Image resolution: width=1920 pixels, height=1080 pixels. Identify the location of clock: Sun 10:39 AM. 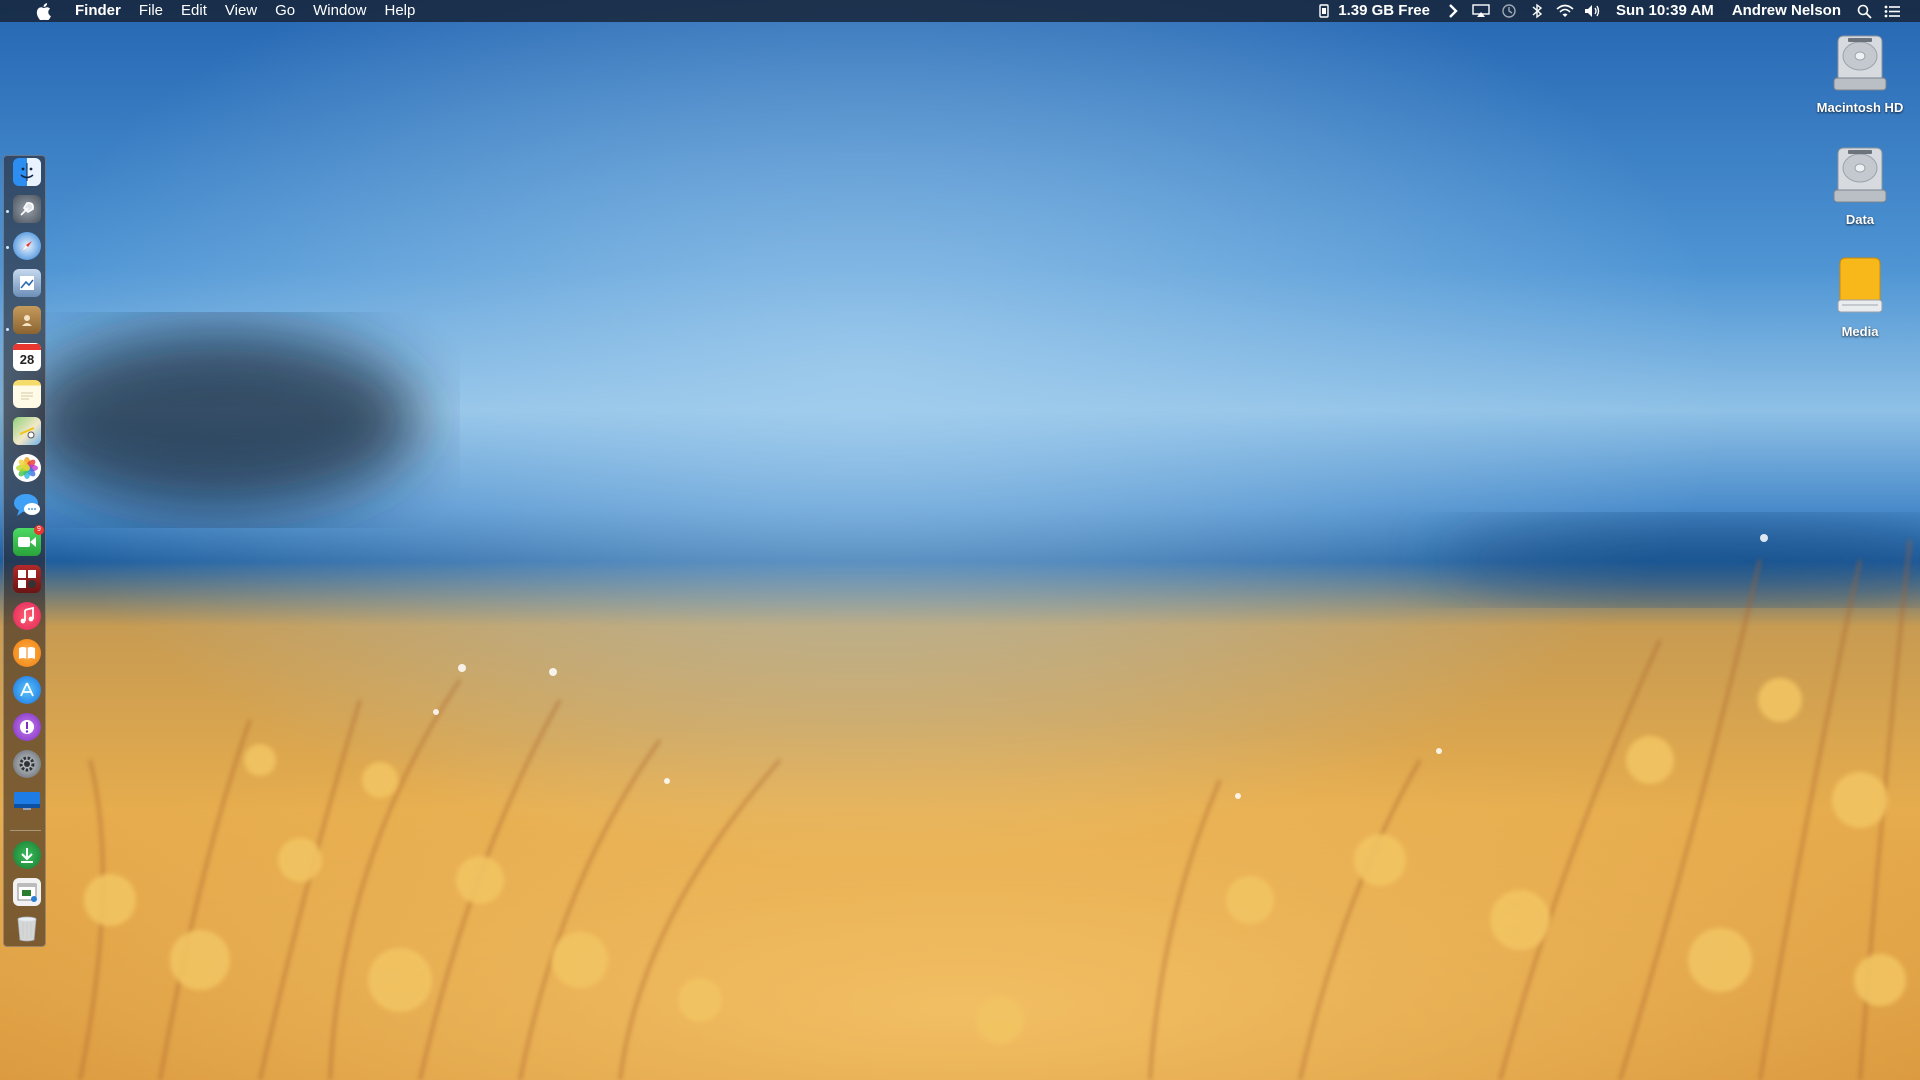
(1665, 11).